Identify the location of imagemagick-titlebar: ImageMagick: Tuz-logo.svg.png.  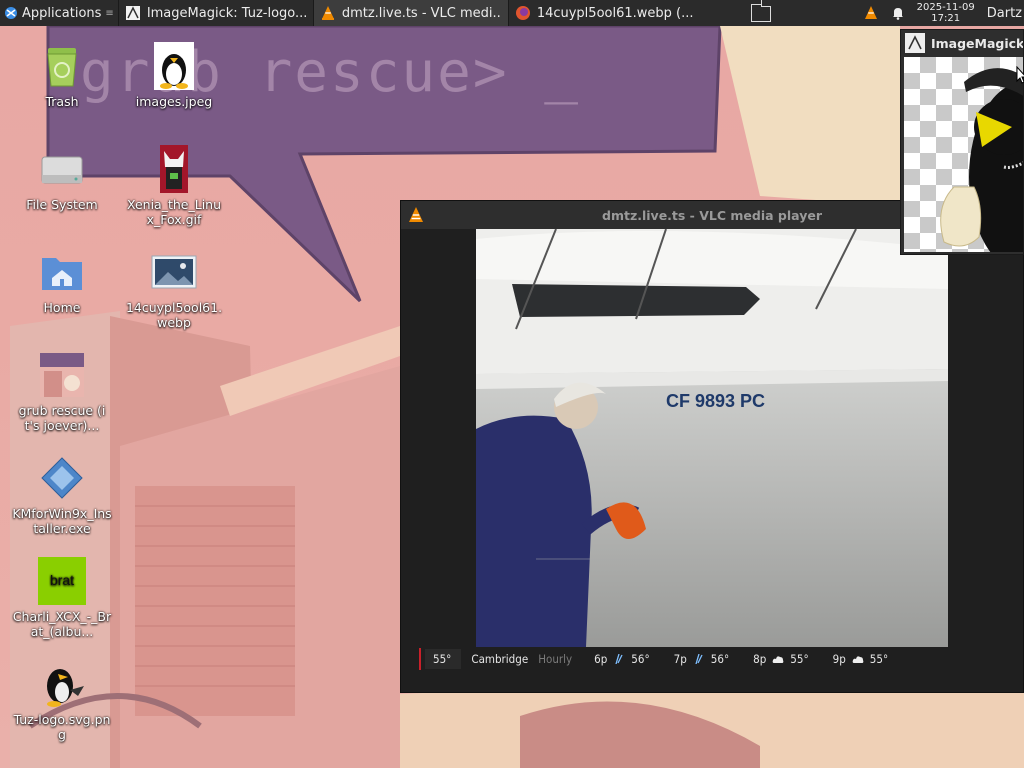
(962, 43).